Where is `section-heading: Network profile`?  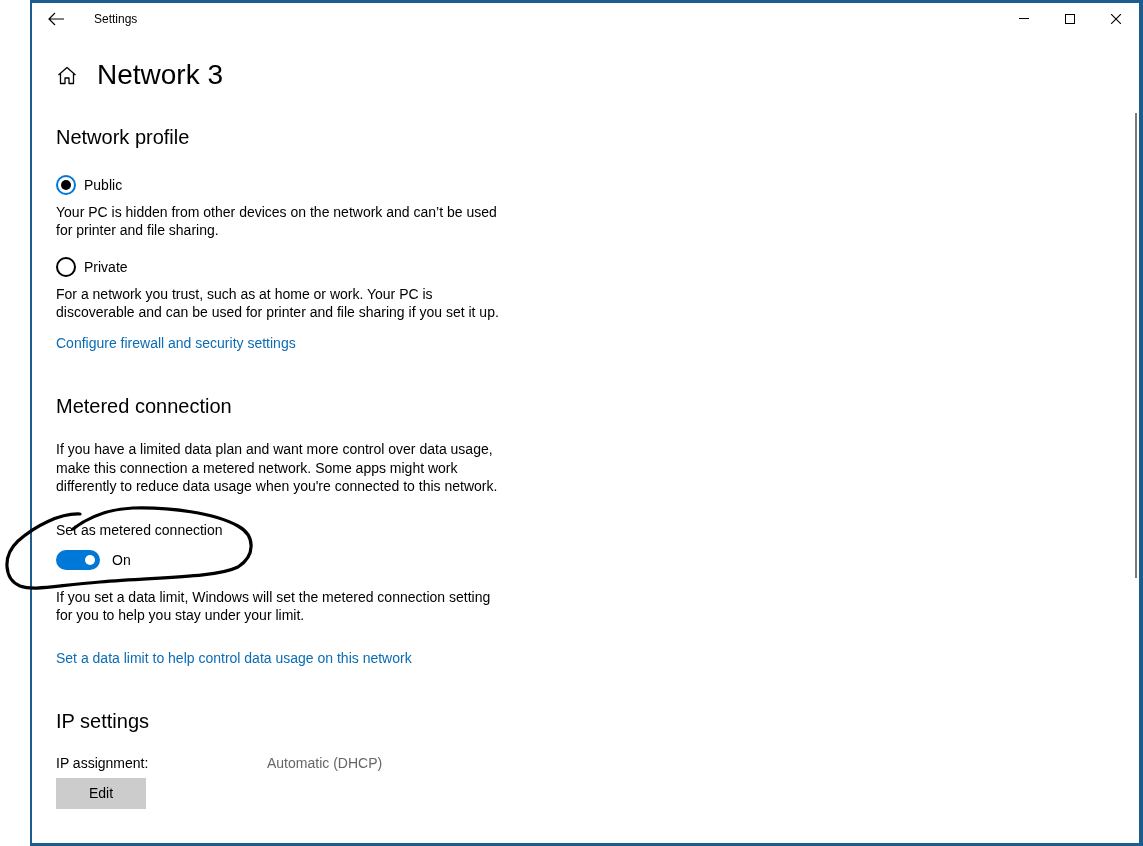
section-heading: Network profile is located at coordinates (123, 137).